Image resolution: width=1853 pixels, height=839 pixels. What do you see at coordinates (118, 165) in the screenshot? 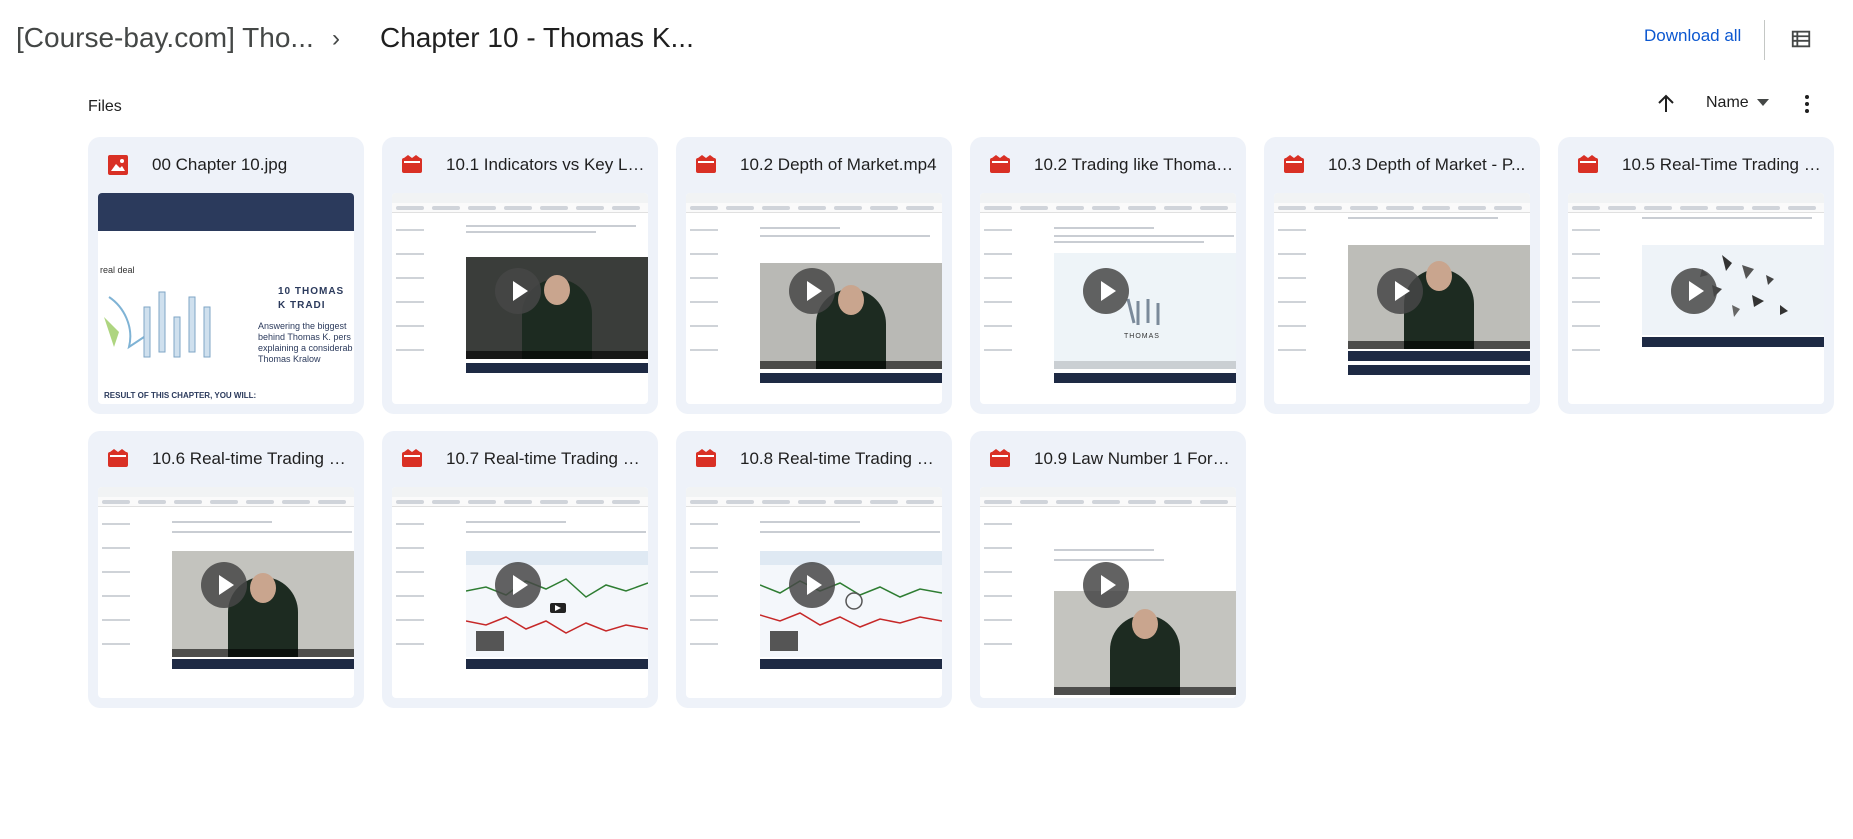
I see `image-file-icon` at bounding box center [118, 165].